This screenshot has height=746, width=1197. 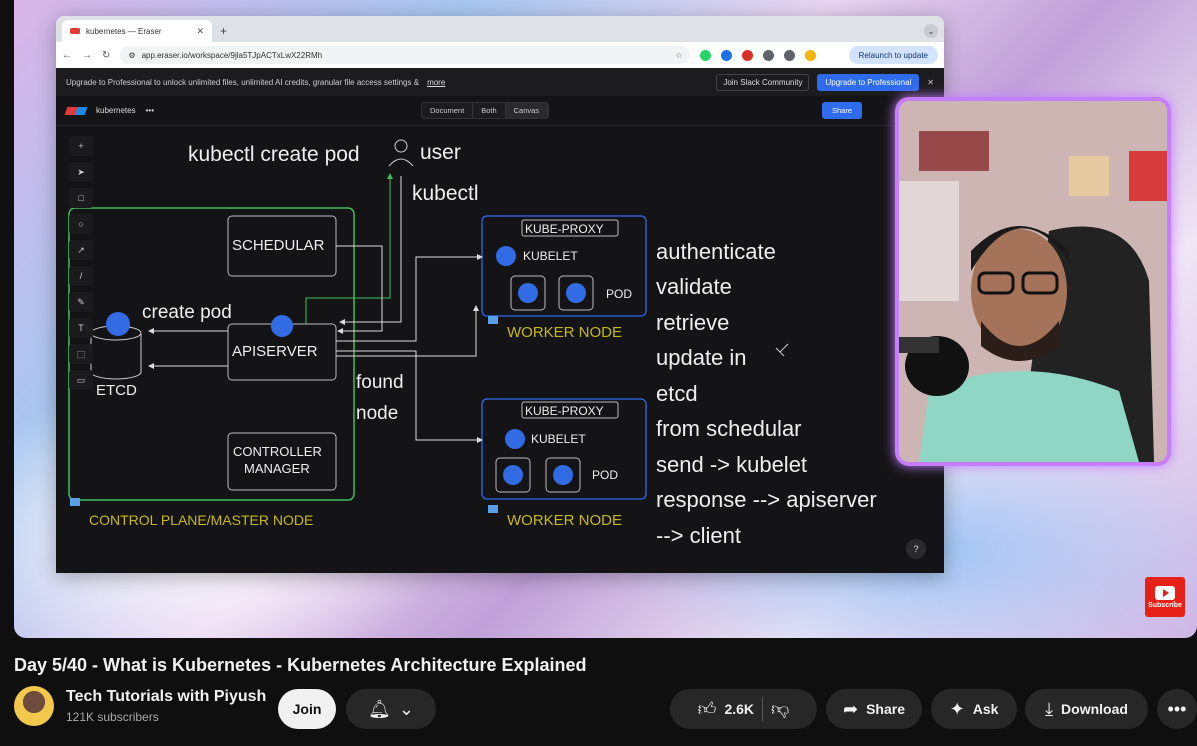 What do you see at coordinates (81, 172) in the screenshot?
I see `select-cursor-icon: ➤` at bounding box center [81, 172].